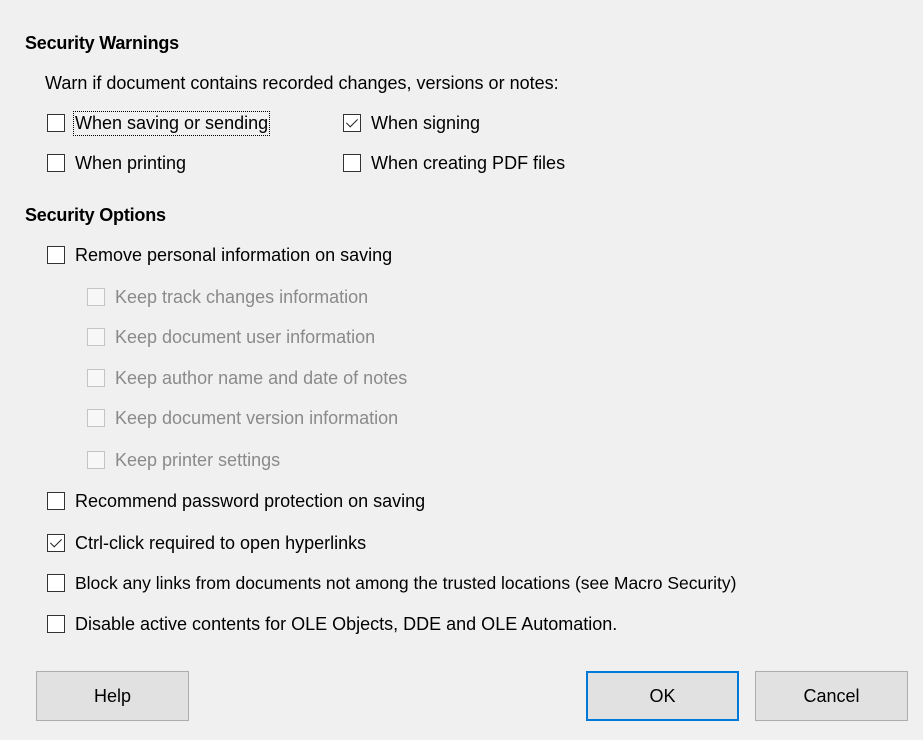 The height and width of the screenshot is (740, 923). What do you see at coordinates (96, 378) in the screenshot?
I see `keep-author-name-checkbox` at bounding box center [96, 378].